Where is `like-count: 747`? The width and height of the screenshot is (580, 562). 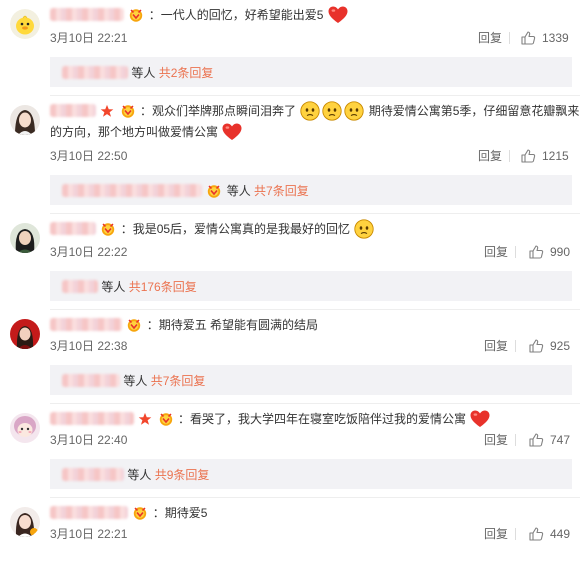
like-count: 747 is located at coordinates (560, 440).